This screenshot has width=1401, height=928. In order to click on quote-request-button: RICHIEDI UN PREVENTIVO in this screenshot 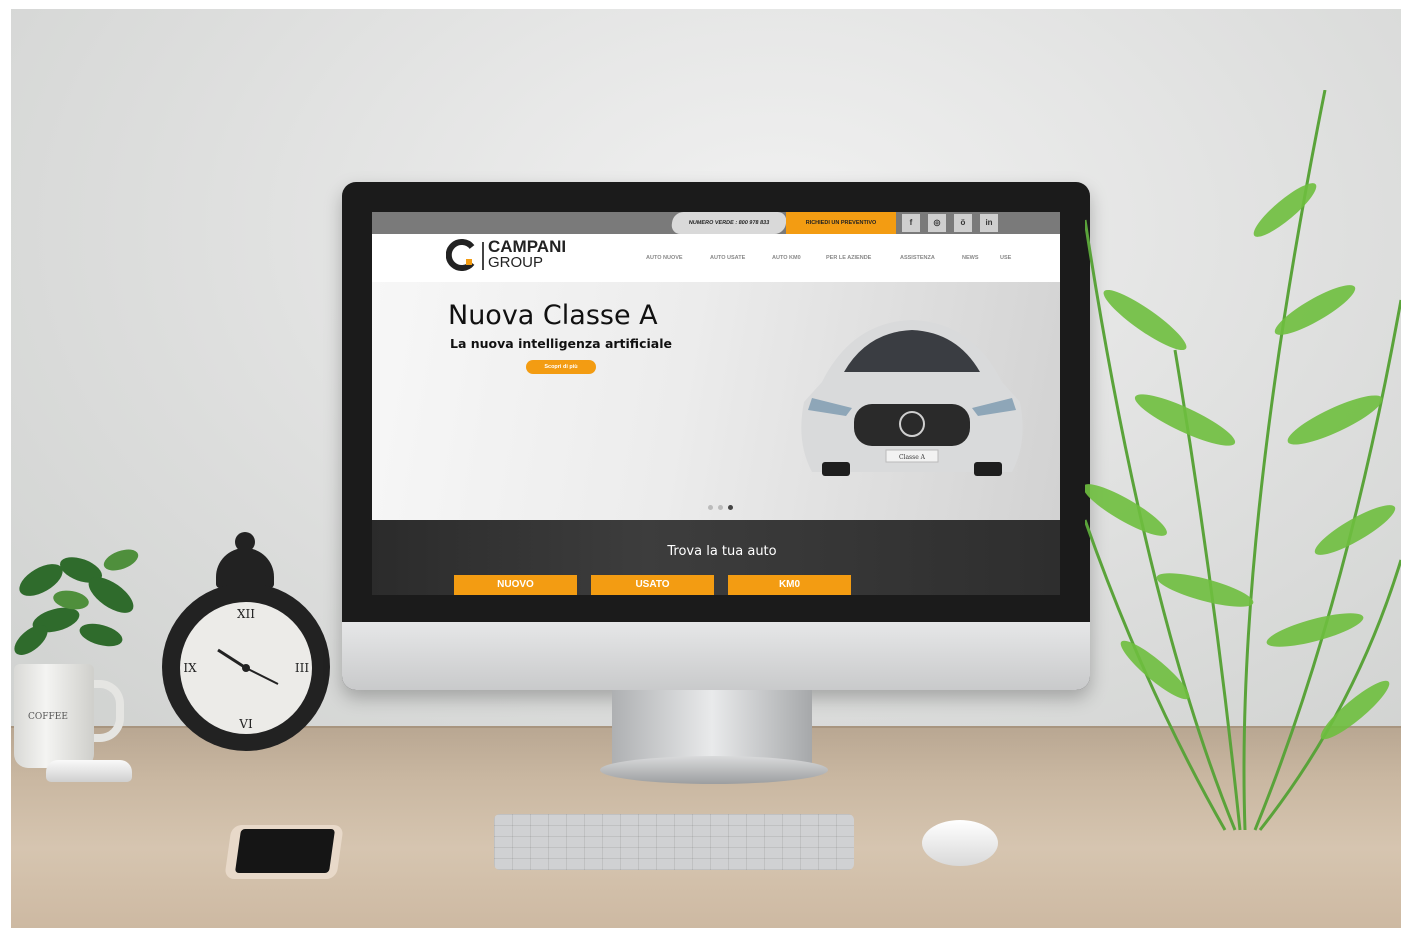, I will do `click(841, 223)`.